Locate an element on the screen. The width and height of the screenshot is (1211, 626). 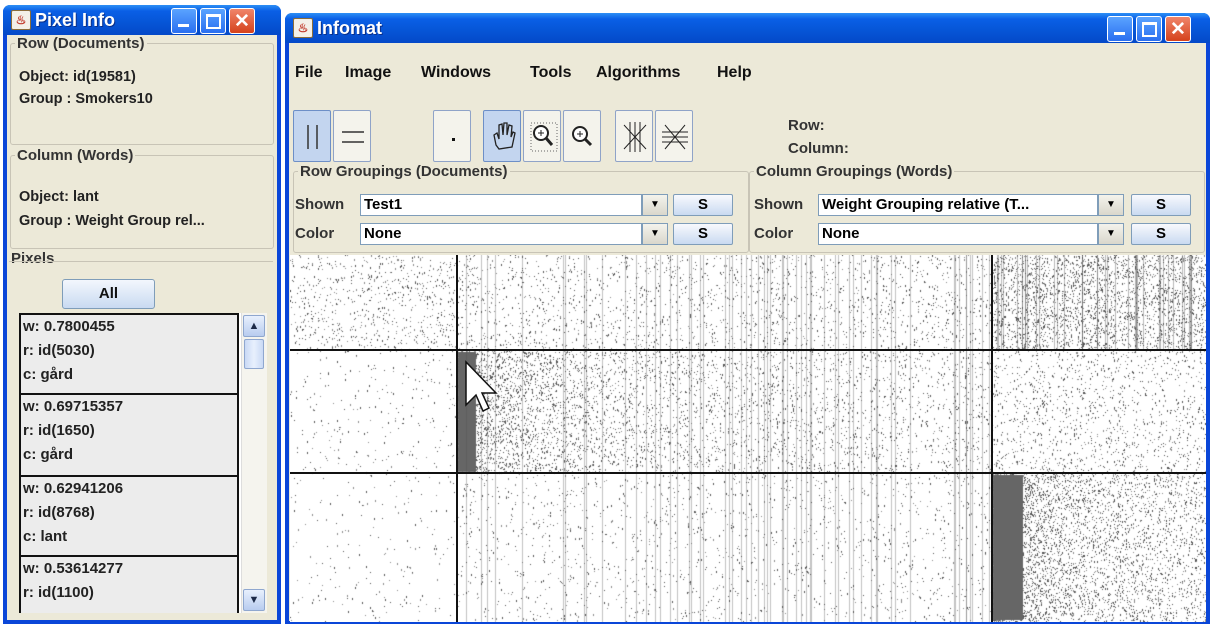
pixel-info-title: Pixel Info is located at coordinates (75, 20).